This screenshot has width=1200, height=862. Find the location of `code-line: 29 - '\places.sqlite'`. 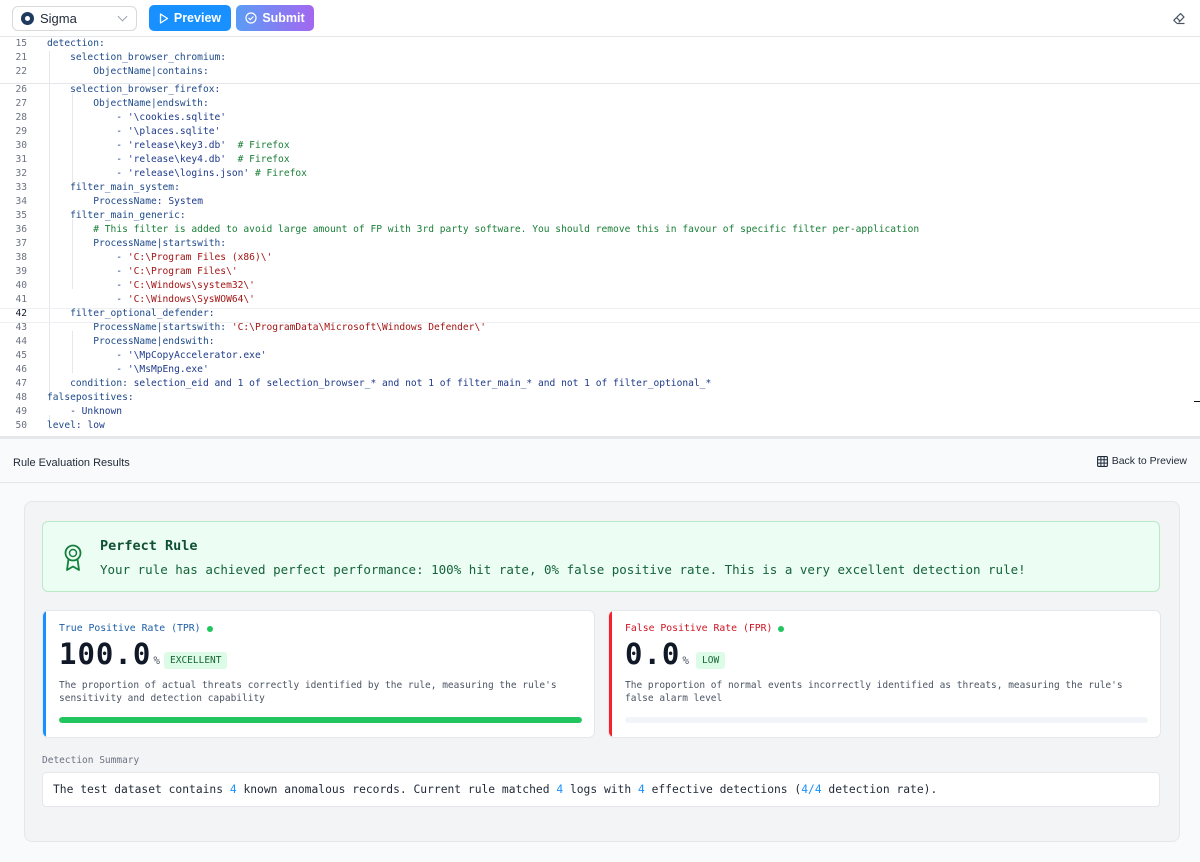

code-line: 29 - '\places.sqlite' is located at coordinates (600, 132).